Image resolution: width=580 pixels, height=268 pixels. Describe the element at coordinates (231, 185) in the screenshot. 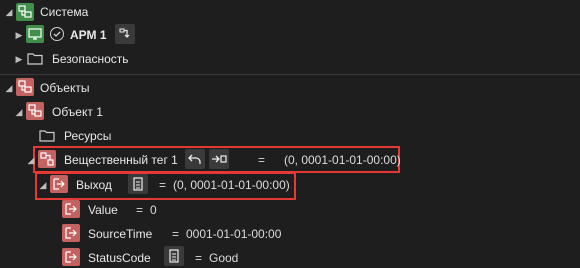

I see `output-value: (0, 0001-01-01-00:00)` at that location.